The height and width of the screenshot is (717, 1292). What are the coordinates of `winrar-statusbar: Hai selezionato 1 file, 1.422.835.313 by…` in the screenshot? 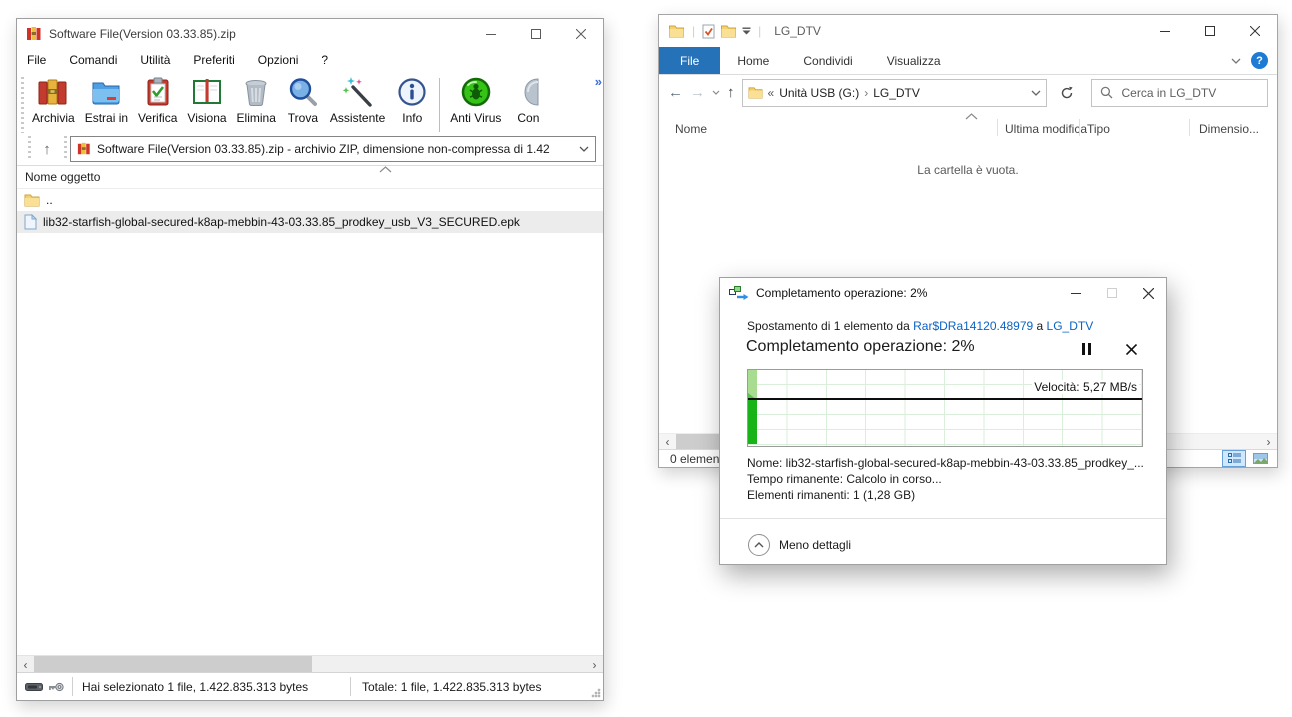 It's located at (310, 686).